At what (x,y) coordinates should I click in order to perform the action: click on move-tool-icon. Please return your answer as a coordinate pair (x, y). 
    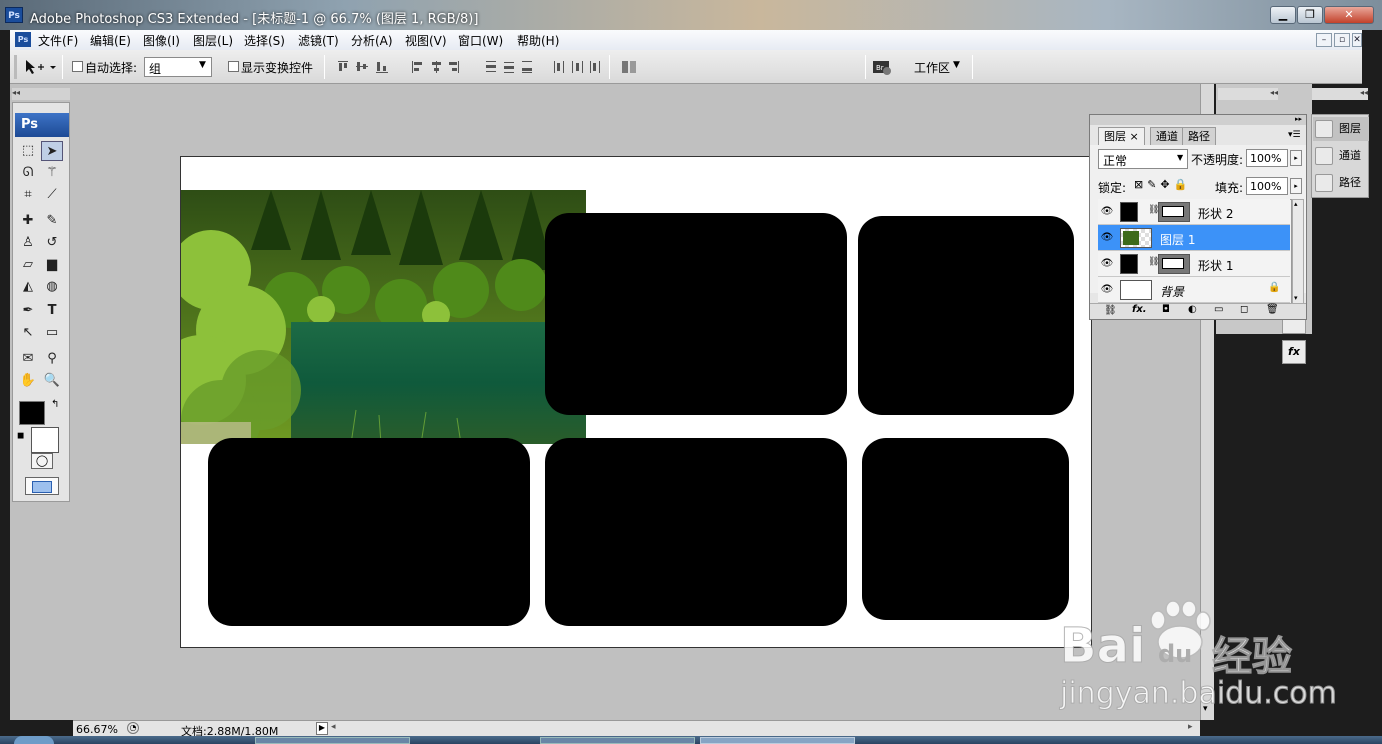
    Looking at the image, I should click on (40, 67).